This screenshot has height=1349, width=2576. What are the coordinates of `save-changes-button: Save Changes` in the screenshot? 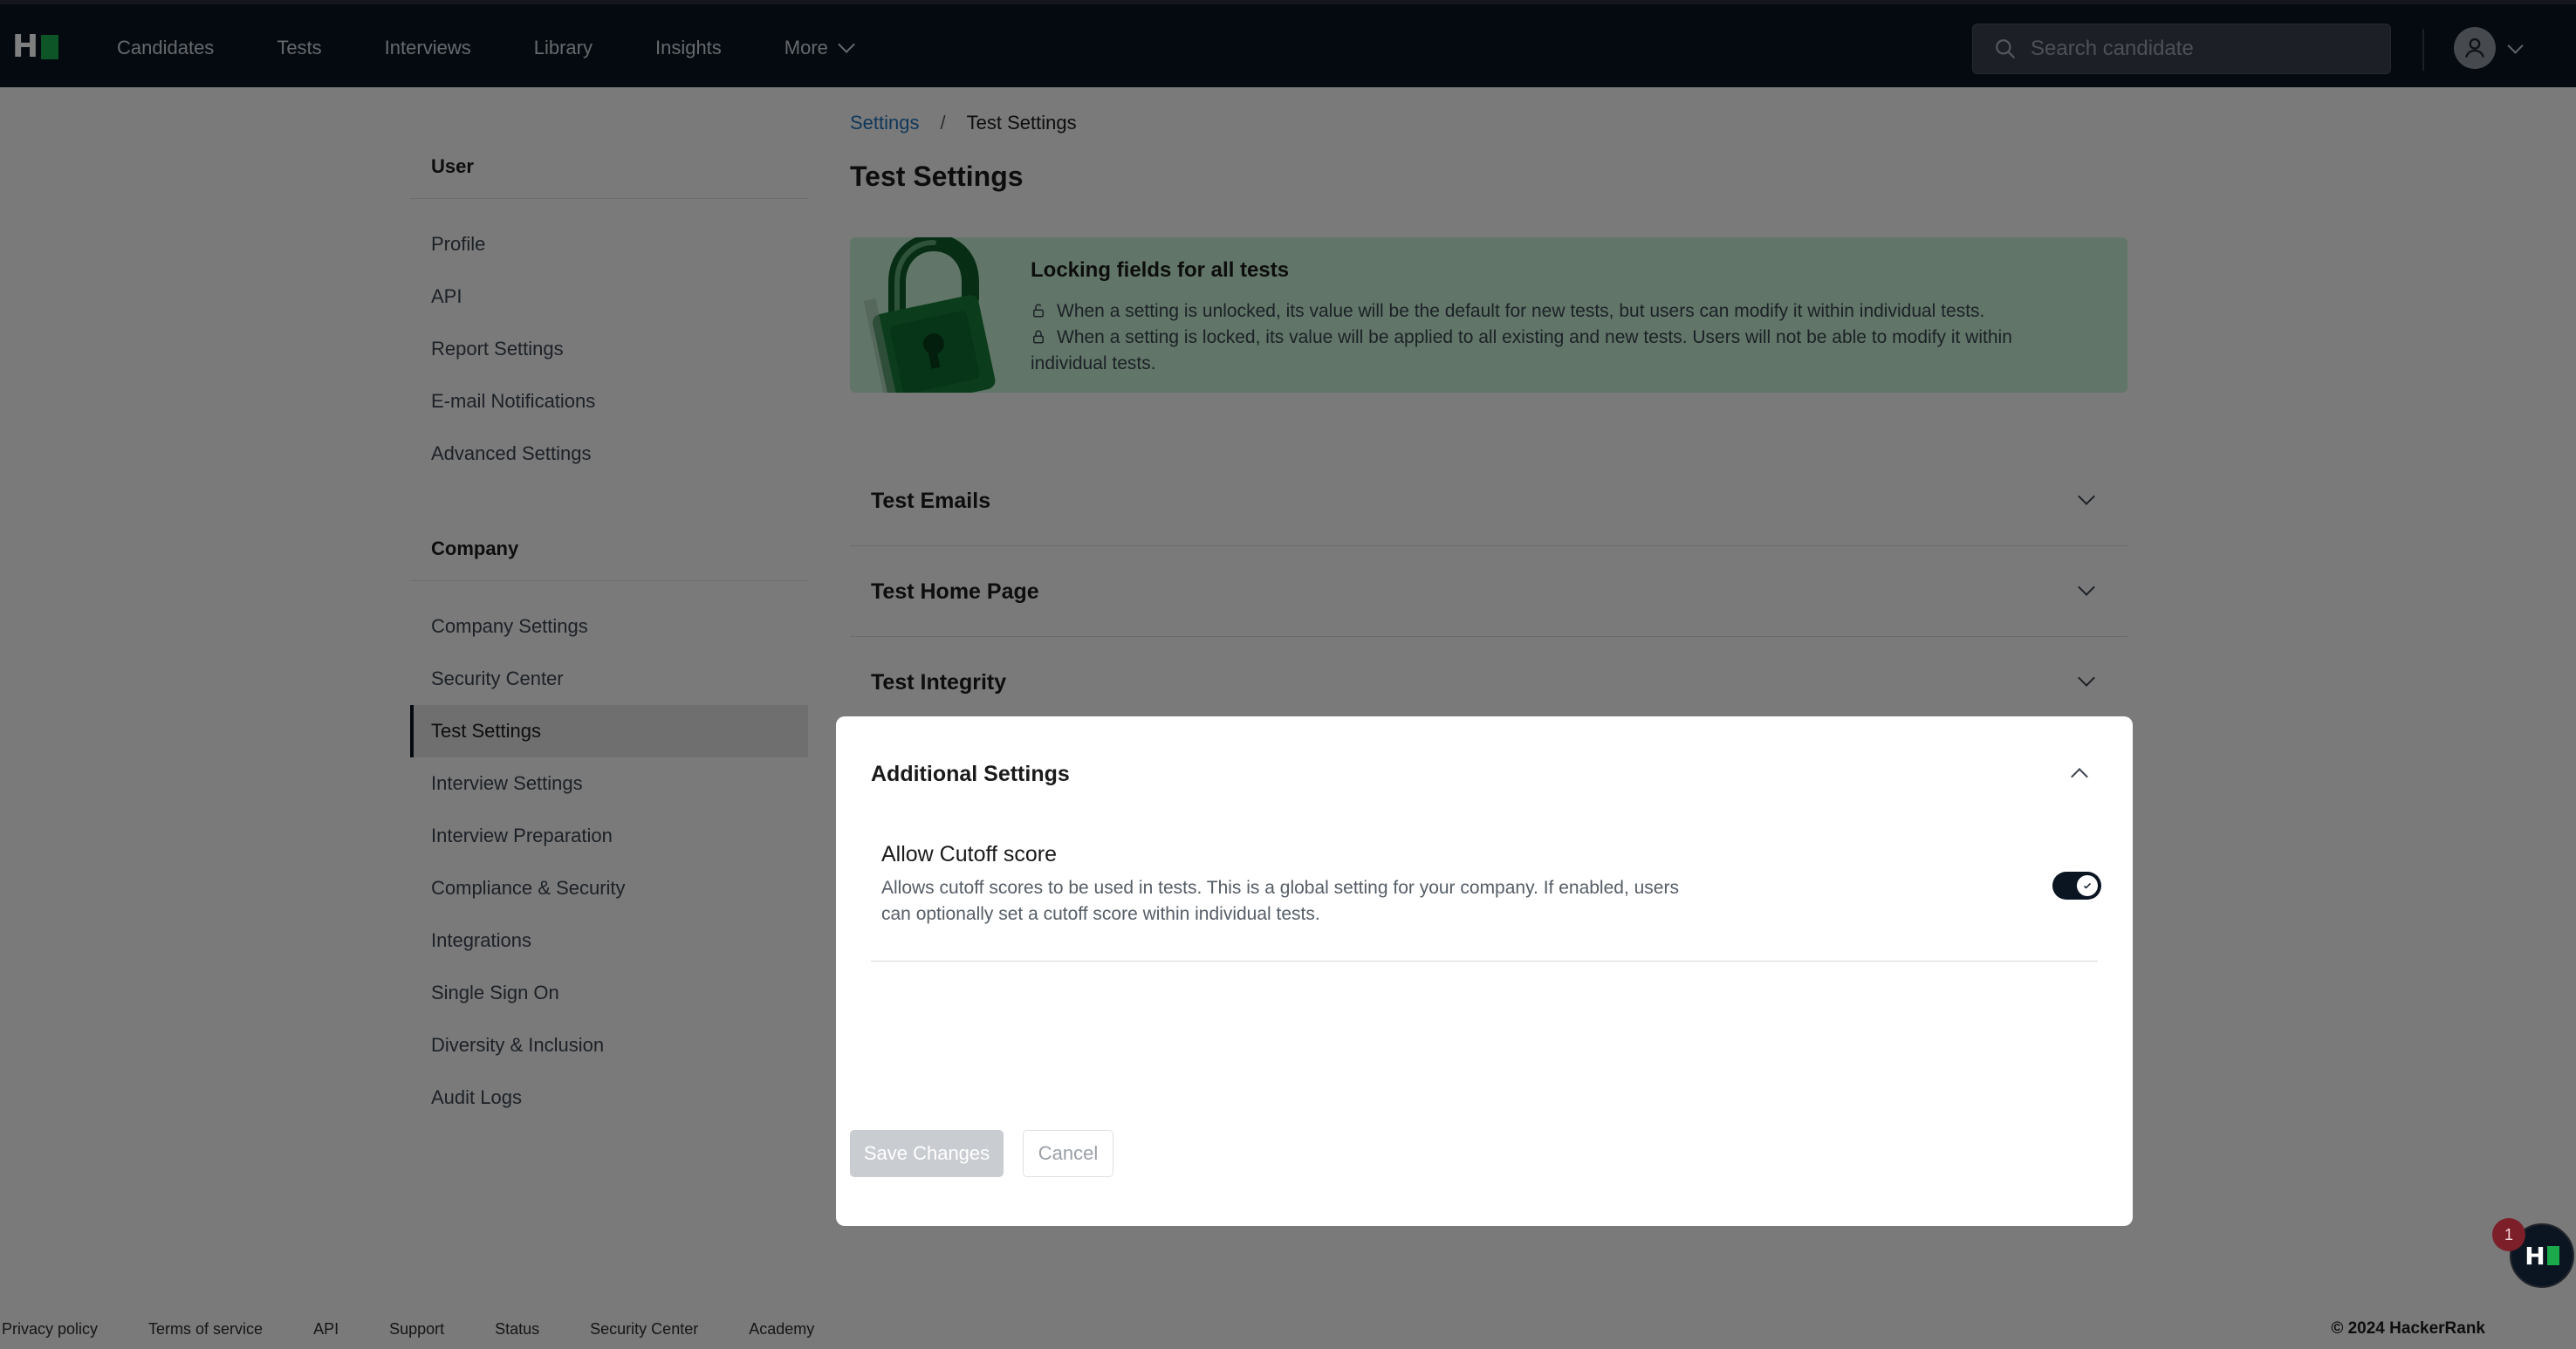 It's located at (927, 1153).